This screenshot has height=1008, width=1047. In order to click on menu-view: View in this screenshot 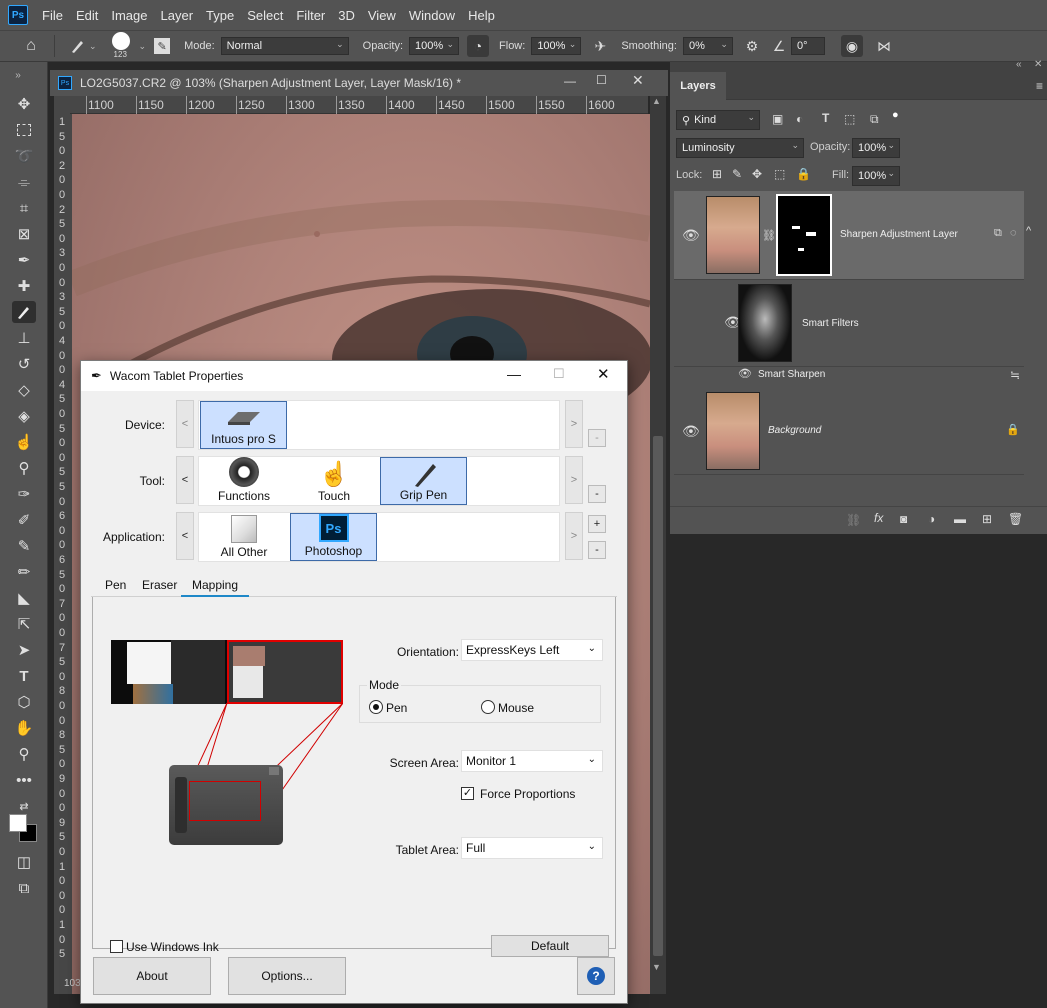, I will do `click(382, 15)`.